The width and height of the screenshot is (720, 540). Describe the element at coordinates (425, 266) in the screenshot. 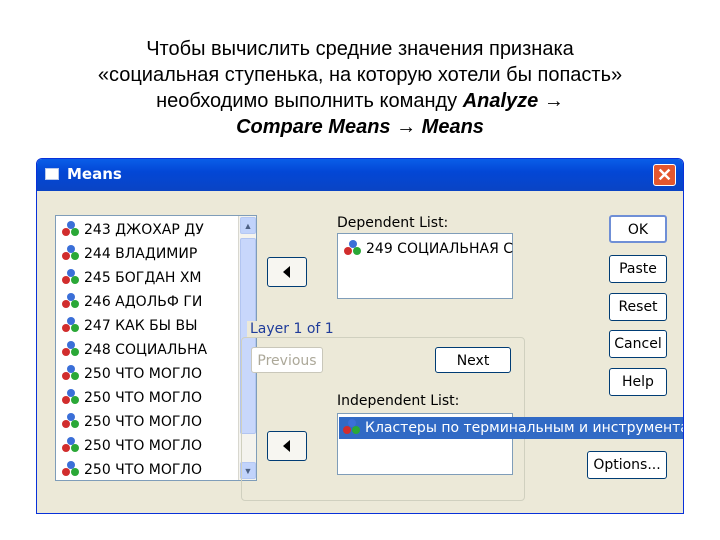

I see `dependent-list: 249 СОЦИАЛЬНАЯ С` at that location.